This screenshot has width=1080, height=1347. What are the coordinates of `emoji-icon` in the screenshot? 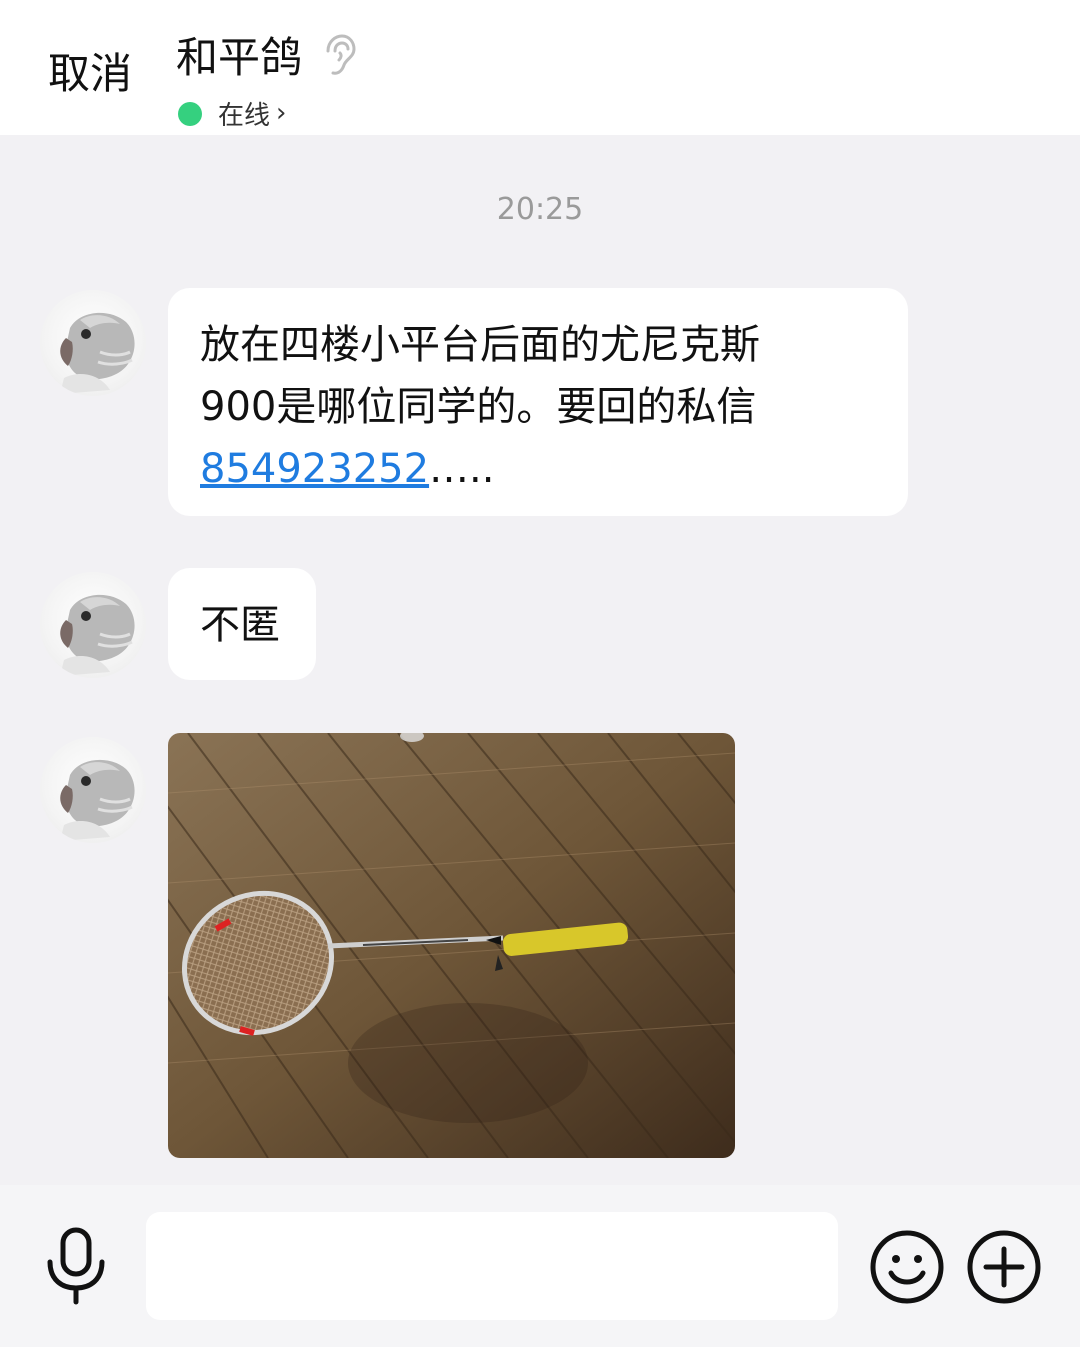 It's located at (907, 1267).